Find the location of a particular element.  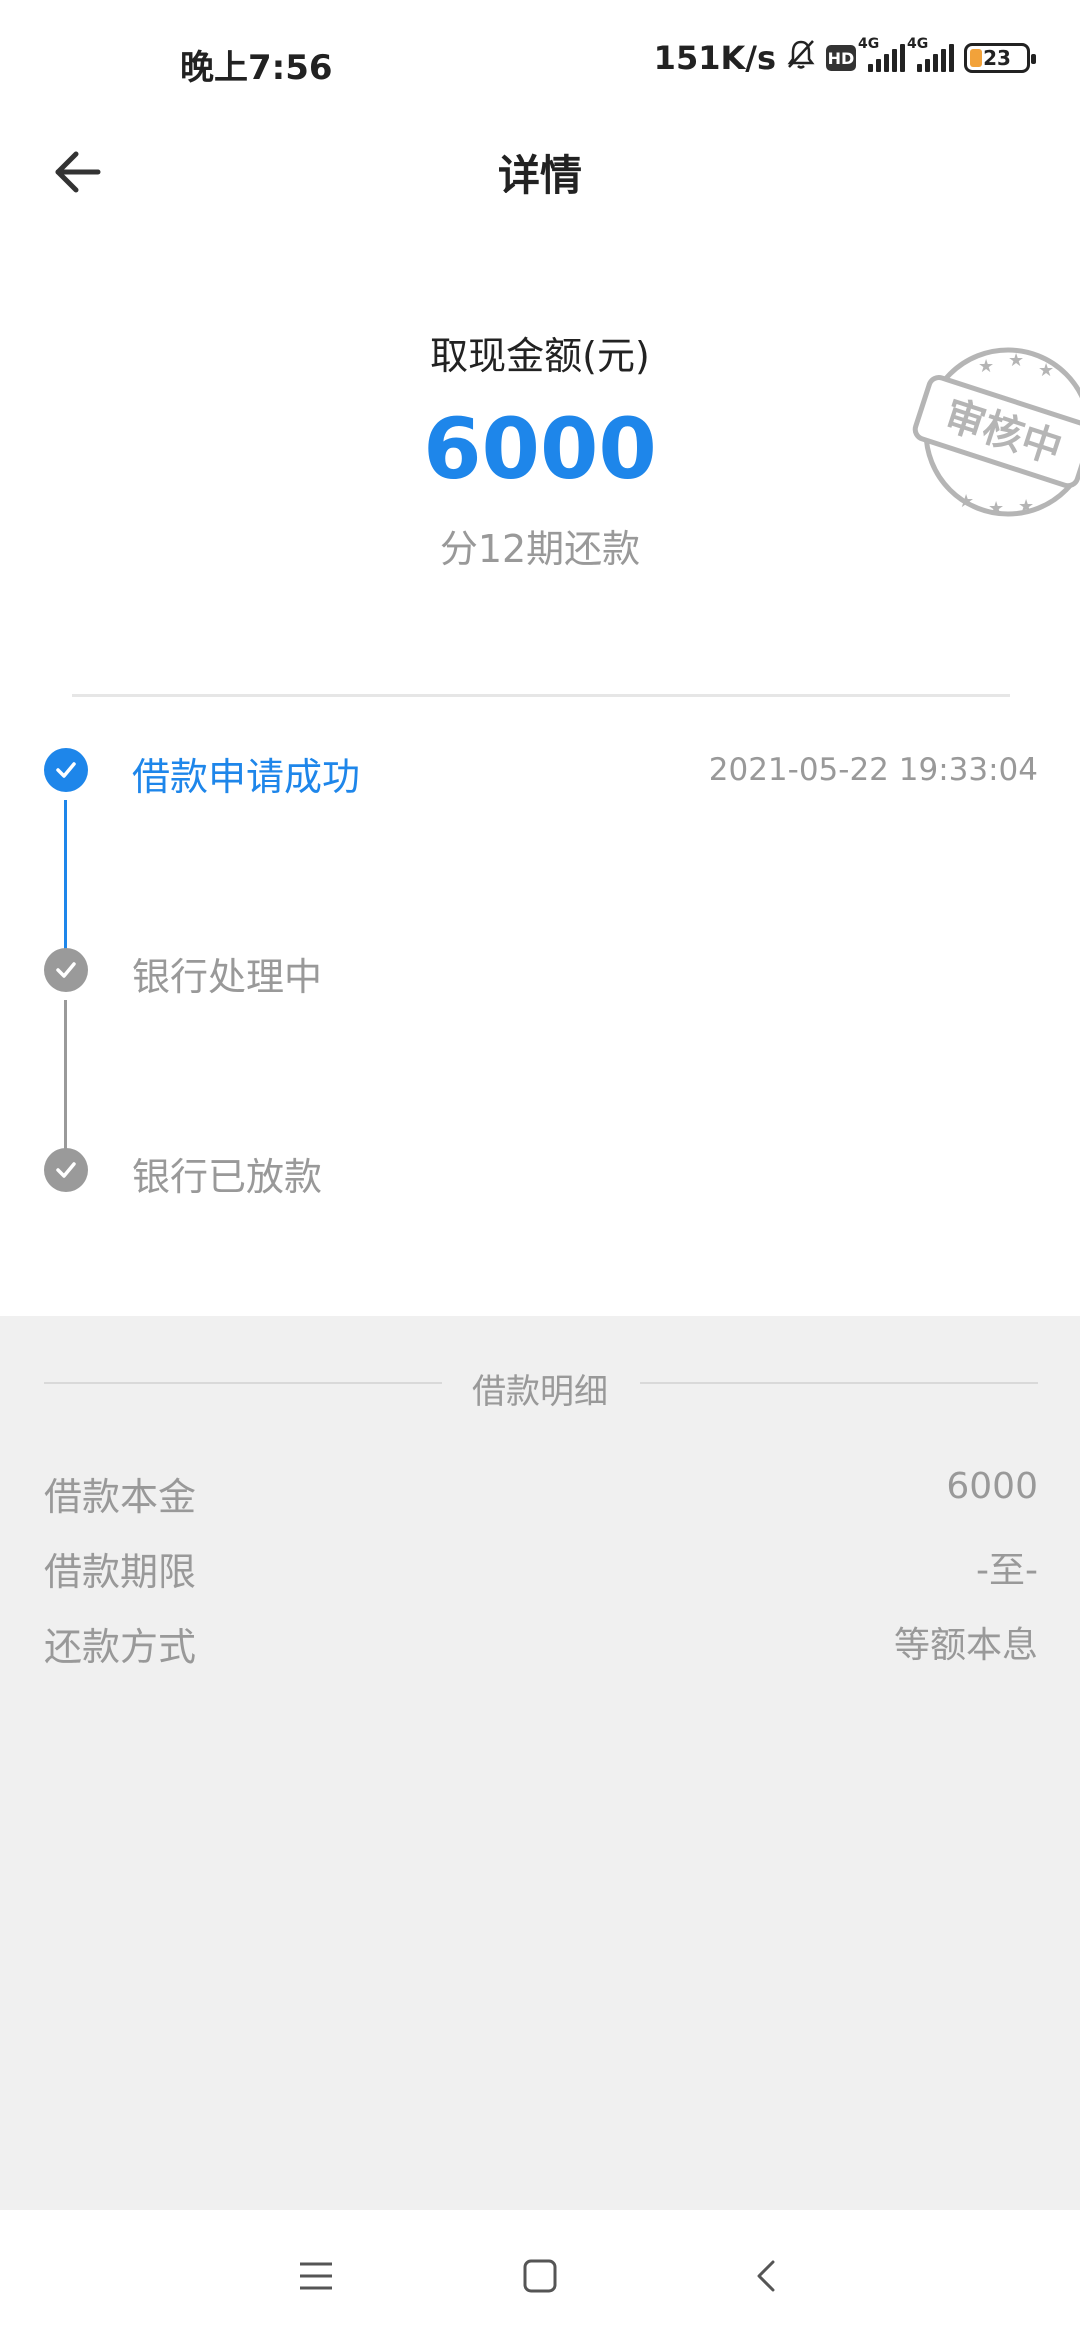

timeline-step-disbursed: 银行已放款 is located at coordinates (540, 1170).